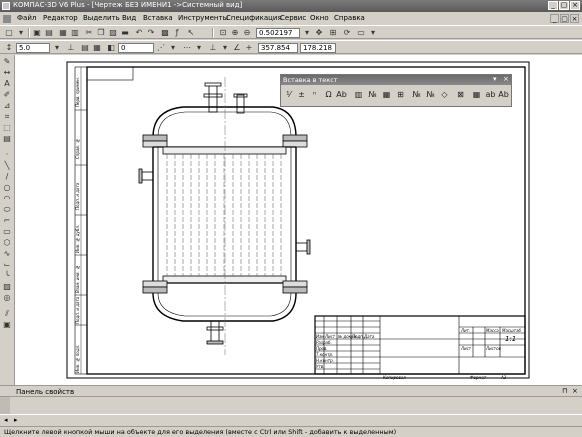  I want to click on menu-window: Окно, so click(319, 18).